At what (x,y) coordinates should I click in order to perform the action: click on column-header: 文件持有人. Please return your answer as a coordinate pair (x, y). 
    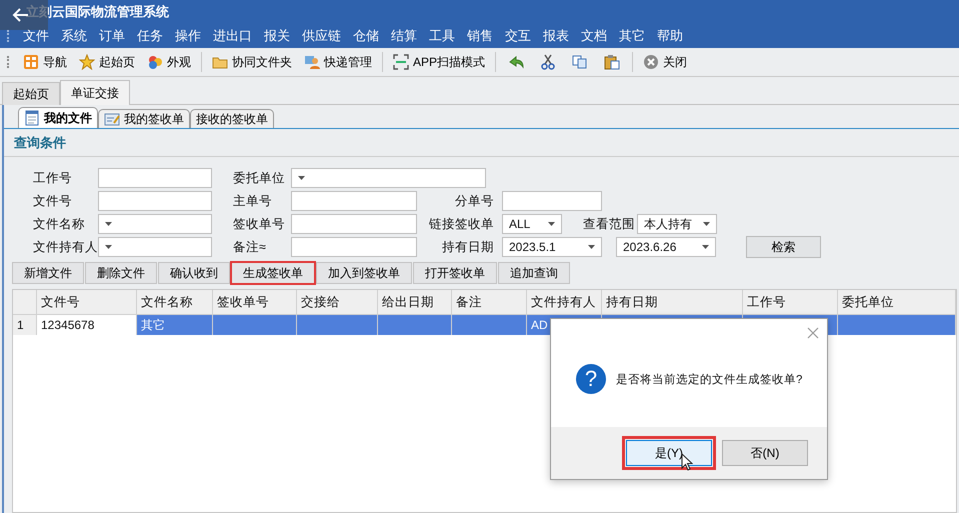
    Looking at the image, I should click on (564, 302).